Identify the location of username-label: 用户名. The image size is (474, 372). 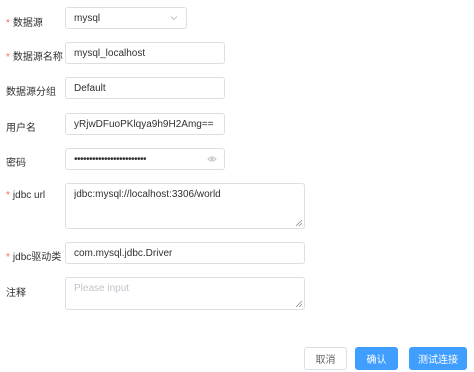
(21, 128).